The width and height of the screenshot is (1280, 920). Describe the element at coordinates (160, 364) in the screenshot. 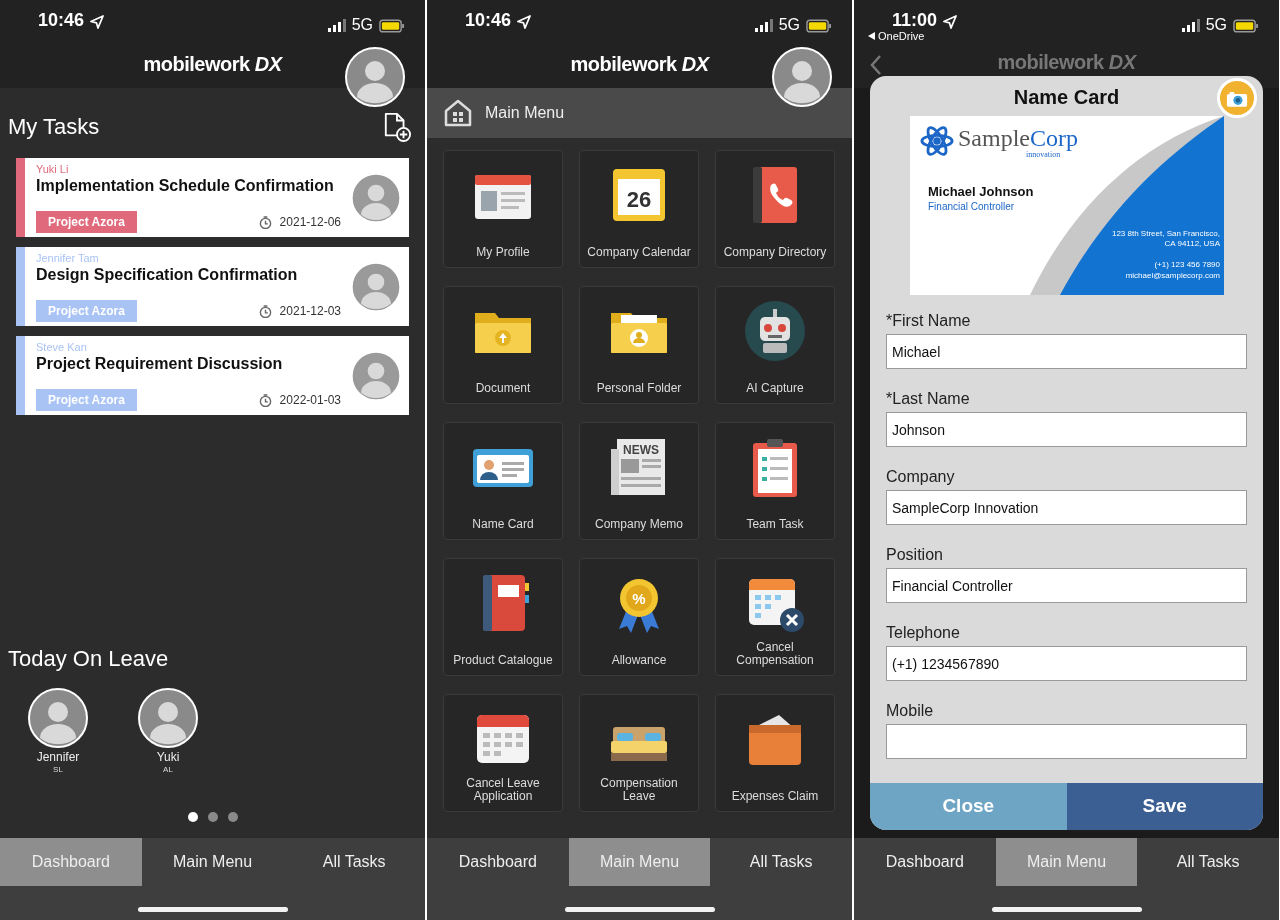

I see `task-title: Project Requirement Discussion` at that location.